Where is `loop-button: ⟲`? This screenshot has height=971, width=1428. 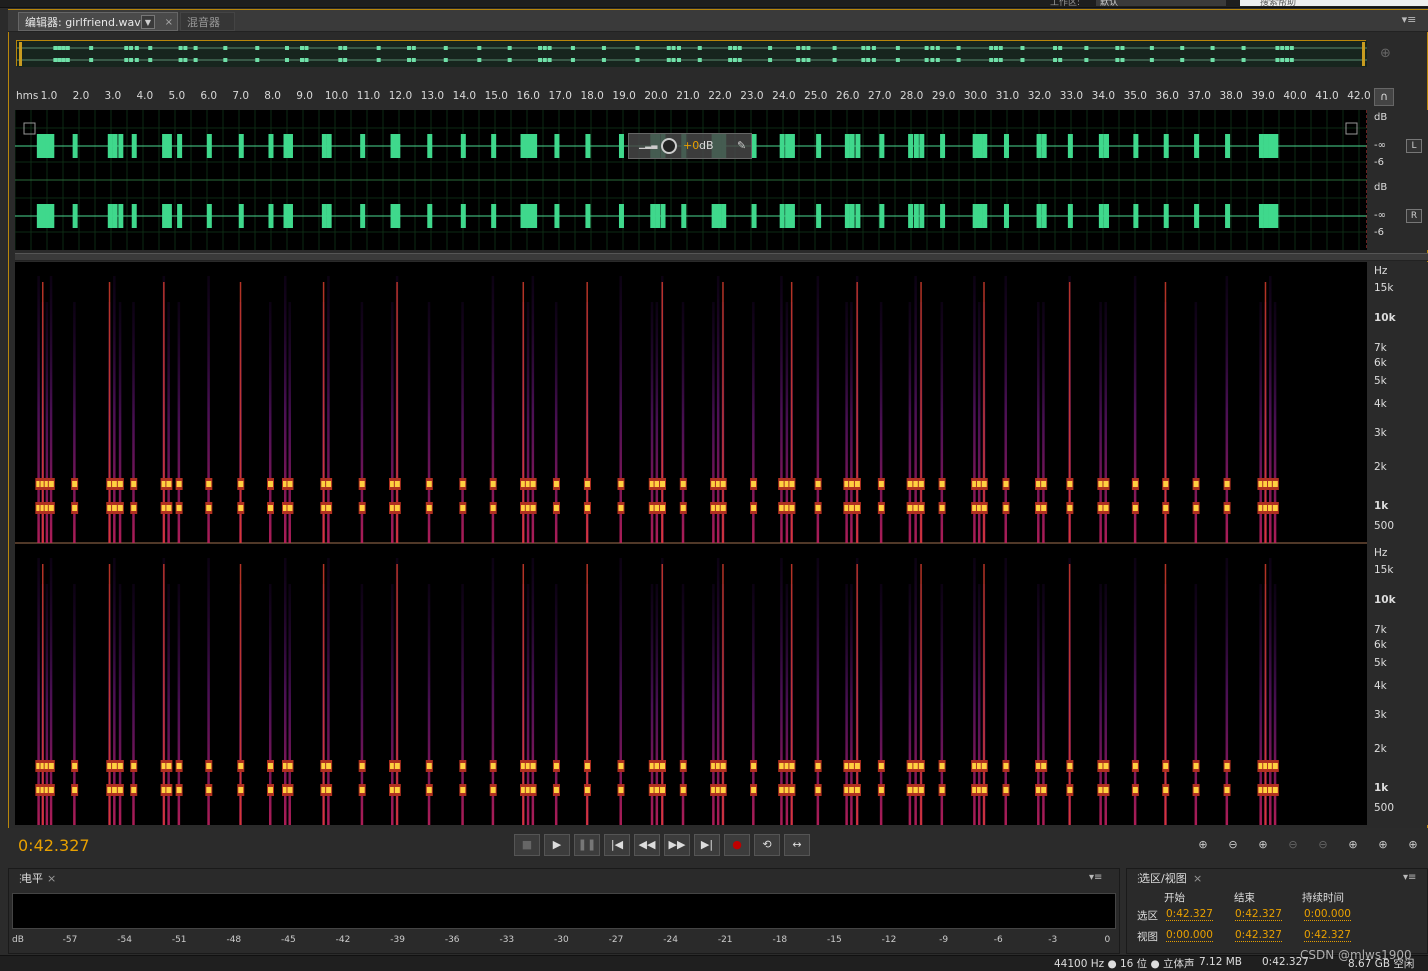
loop-button: ⟲ is located at coordinates (767, 845).